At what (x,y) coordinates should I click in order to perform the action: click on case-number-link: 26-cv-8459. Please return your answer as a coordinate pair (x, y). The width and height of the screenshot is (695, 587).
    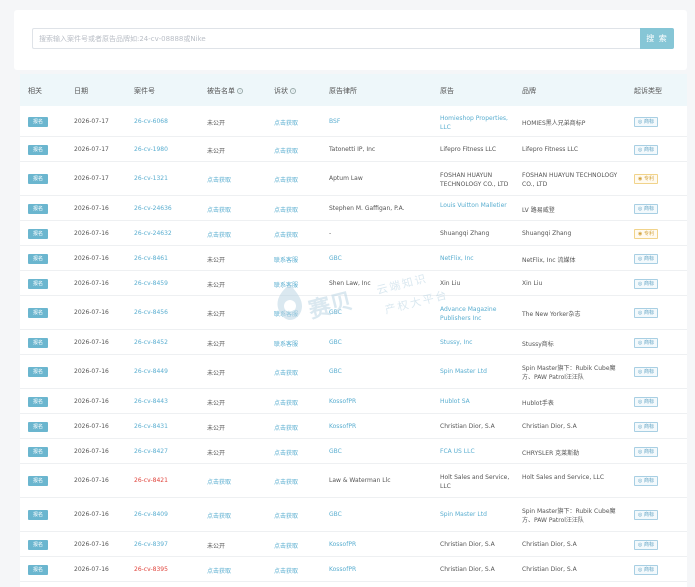
    Looking at the image, I should click on (151, 283).